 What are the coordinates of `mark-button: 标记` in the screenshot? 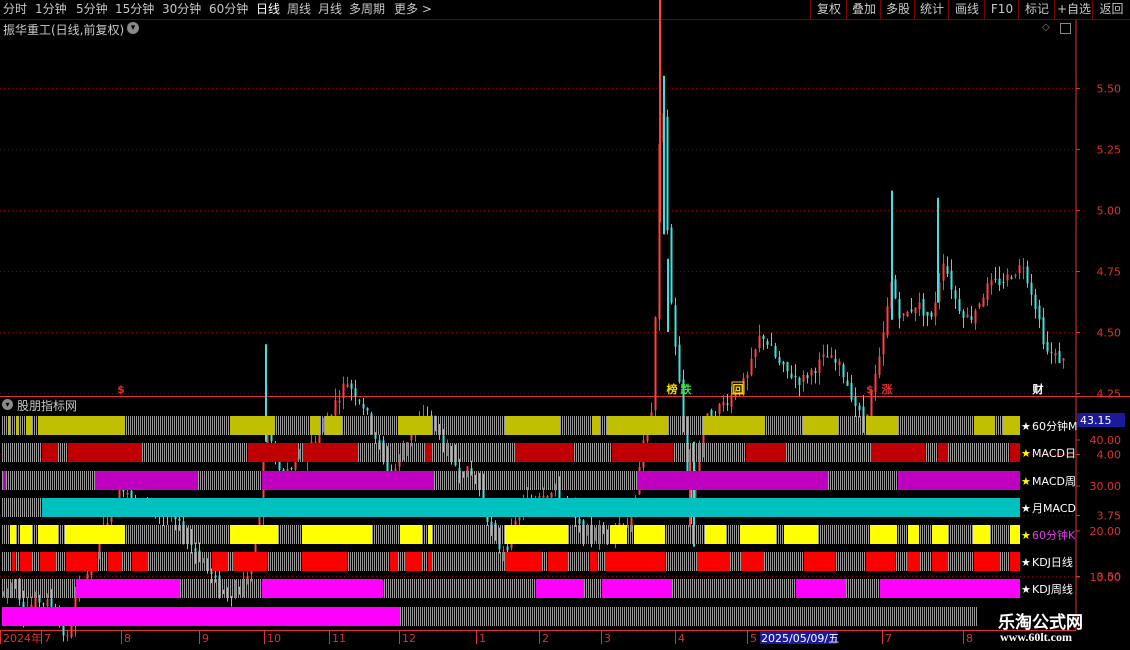 It's located at (1036, 9).